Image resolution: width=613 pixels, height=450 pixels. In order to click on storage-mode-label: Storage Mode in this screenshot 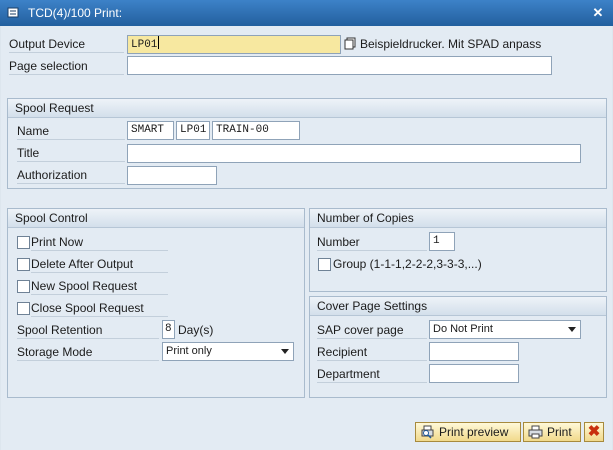, I will do `click(88, 352)`.